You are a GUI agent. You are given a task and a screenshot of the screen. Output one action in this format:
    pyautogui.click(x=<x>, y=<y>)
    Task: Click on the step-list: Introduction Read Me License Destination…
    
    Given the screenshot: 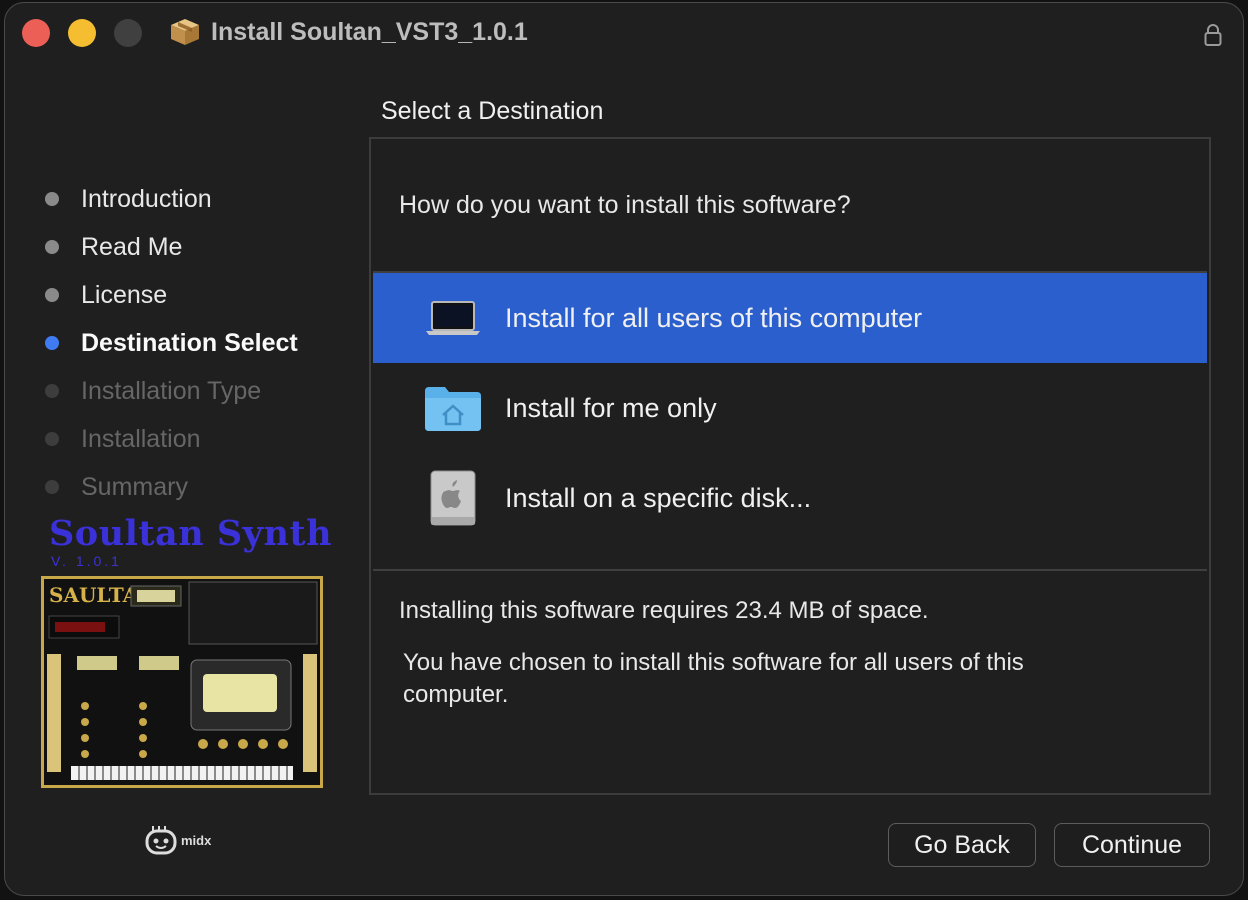 What is the action you would take?
    pyautogui.click(x=171, y=343)
    